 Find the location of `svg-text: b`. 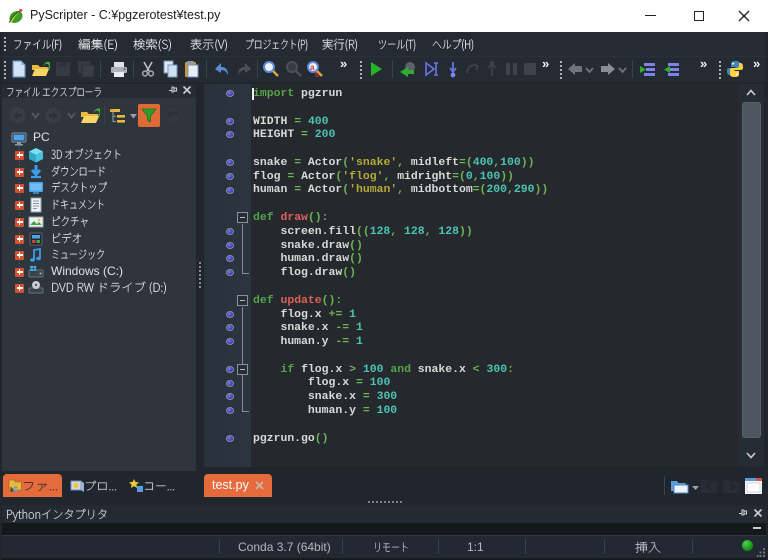

svg-text: b is located at coordinates (317, 75).